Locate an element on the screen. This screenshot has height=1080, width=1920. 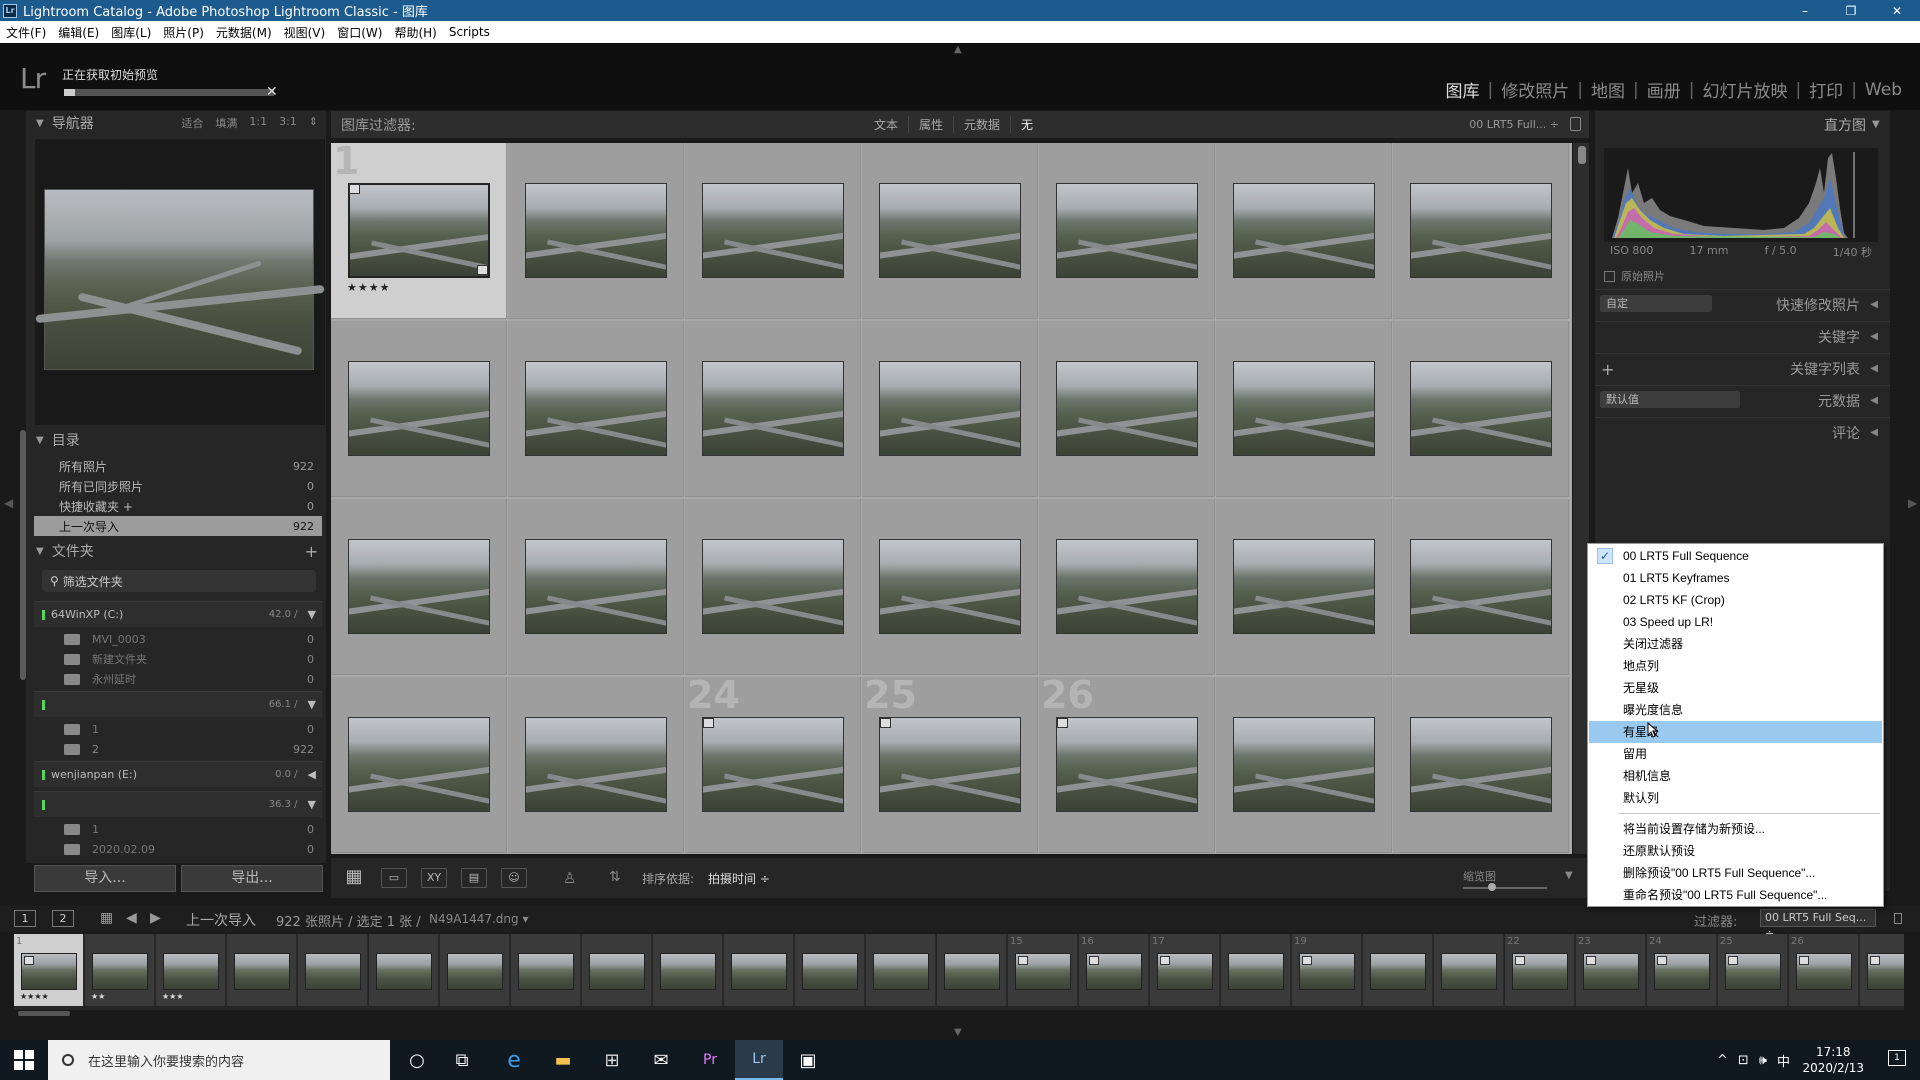
filmstrip-cell: 16 is located at coordinates (1114, 970).